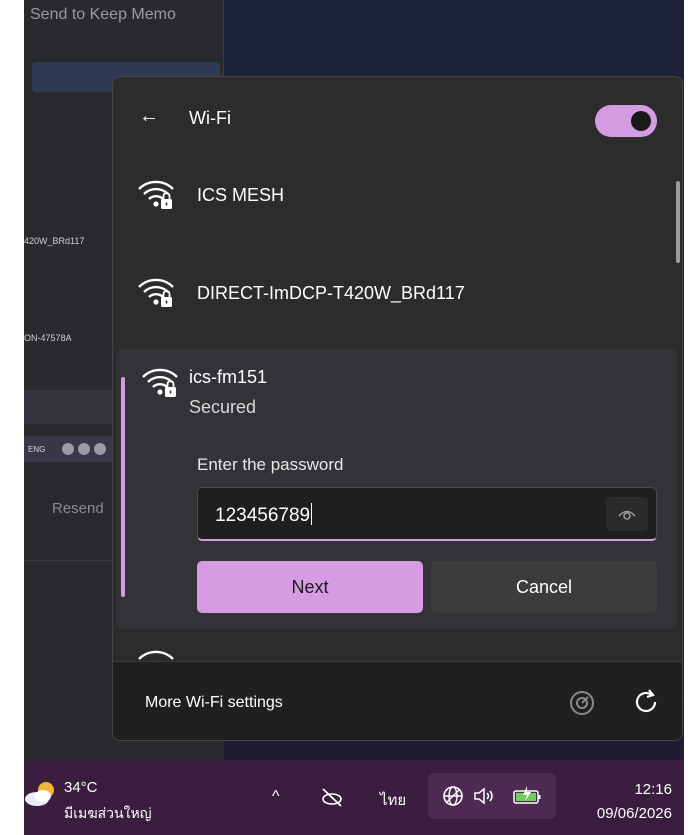 Image resolution: width=692 pixels, height=835 pixels. Describe the element at coordinates (397, 196) in the screenshot. I see `network-item-ics-mesh: ICS MESH` at that location.